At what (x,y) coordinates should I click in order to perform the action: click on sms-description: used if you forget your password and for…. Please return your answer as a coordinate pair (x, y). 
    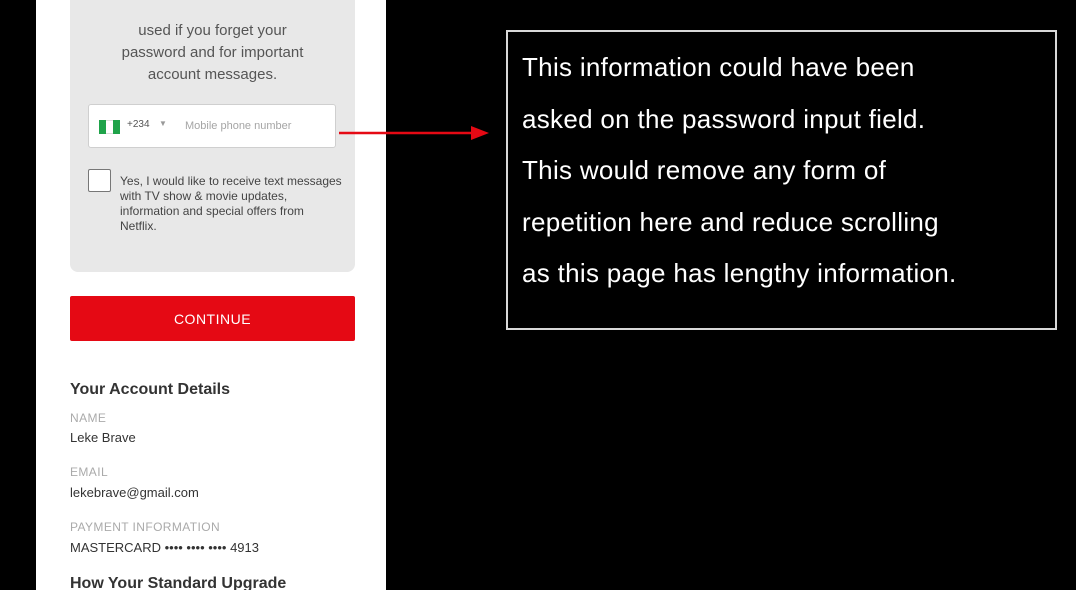
    Looking at the image, I should click on (212, 52).